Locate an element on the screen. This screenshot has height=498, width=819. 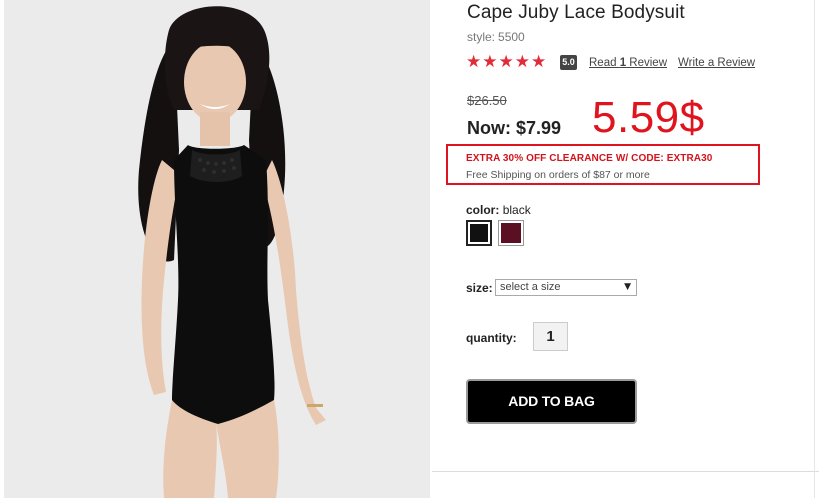
write-review-link: Write a Review is located at coordinates (716, 63).